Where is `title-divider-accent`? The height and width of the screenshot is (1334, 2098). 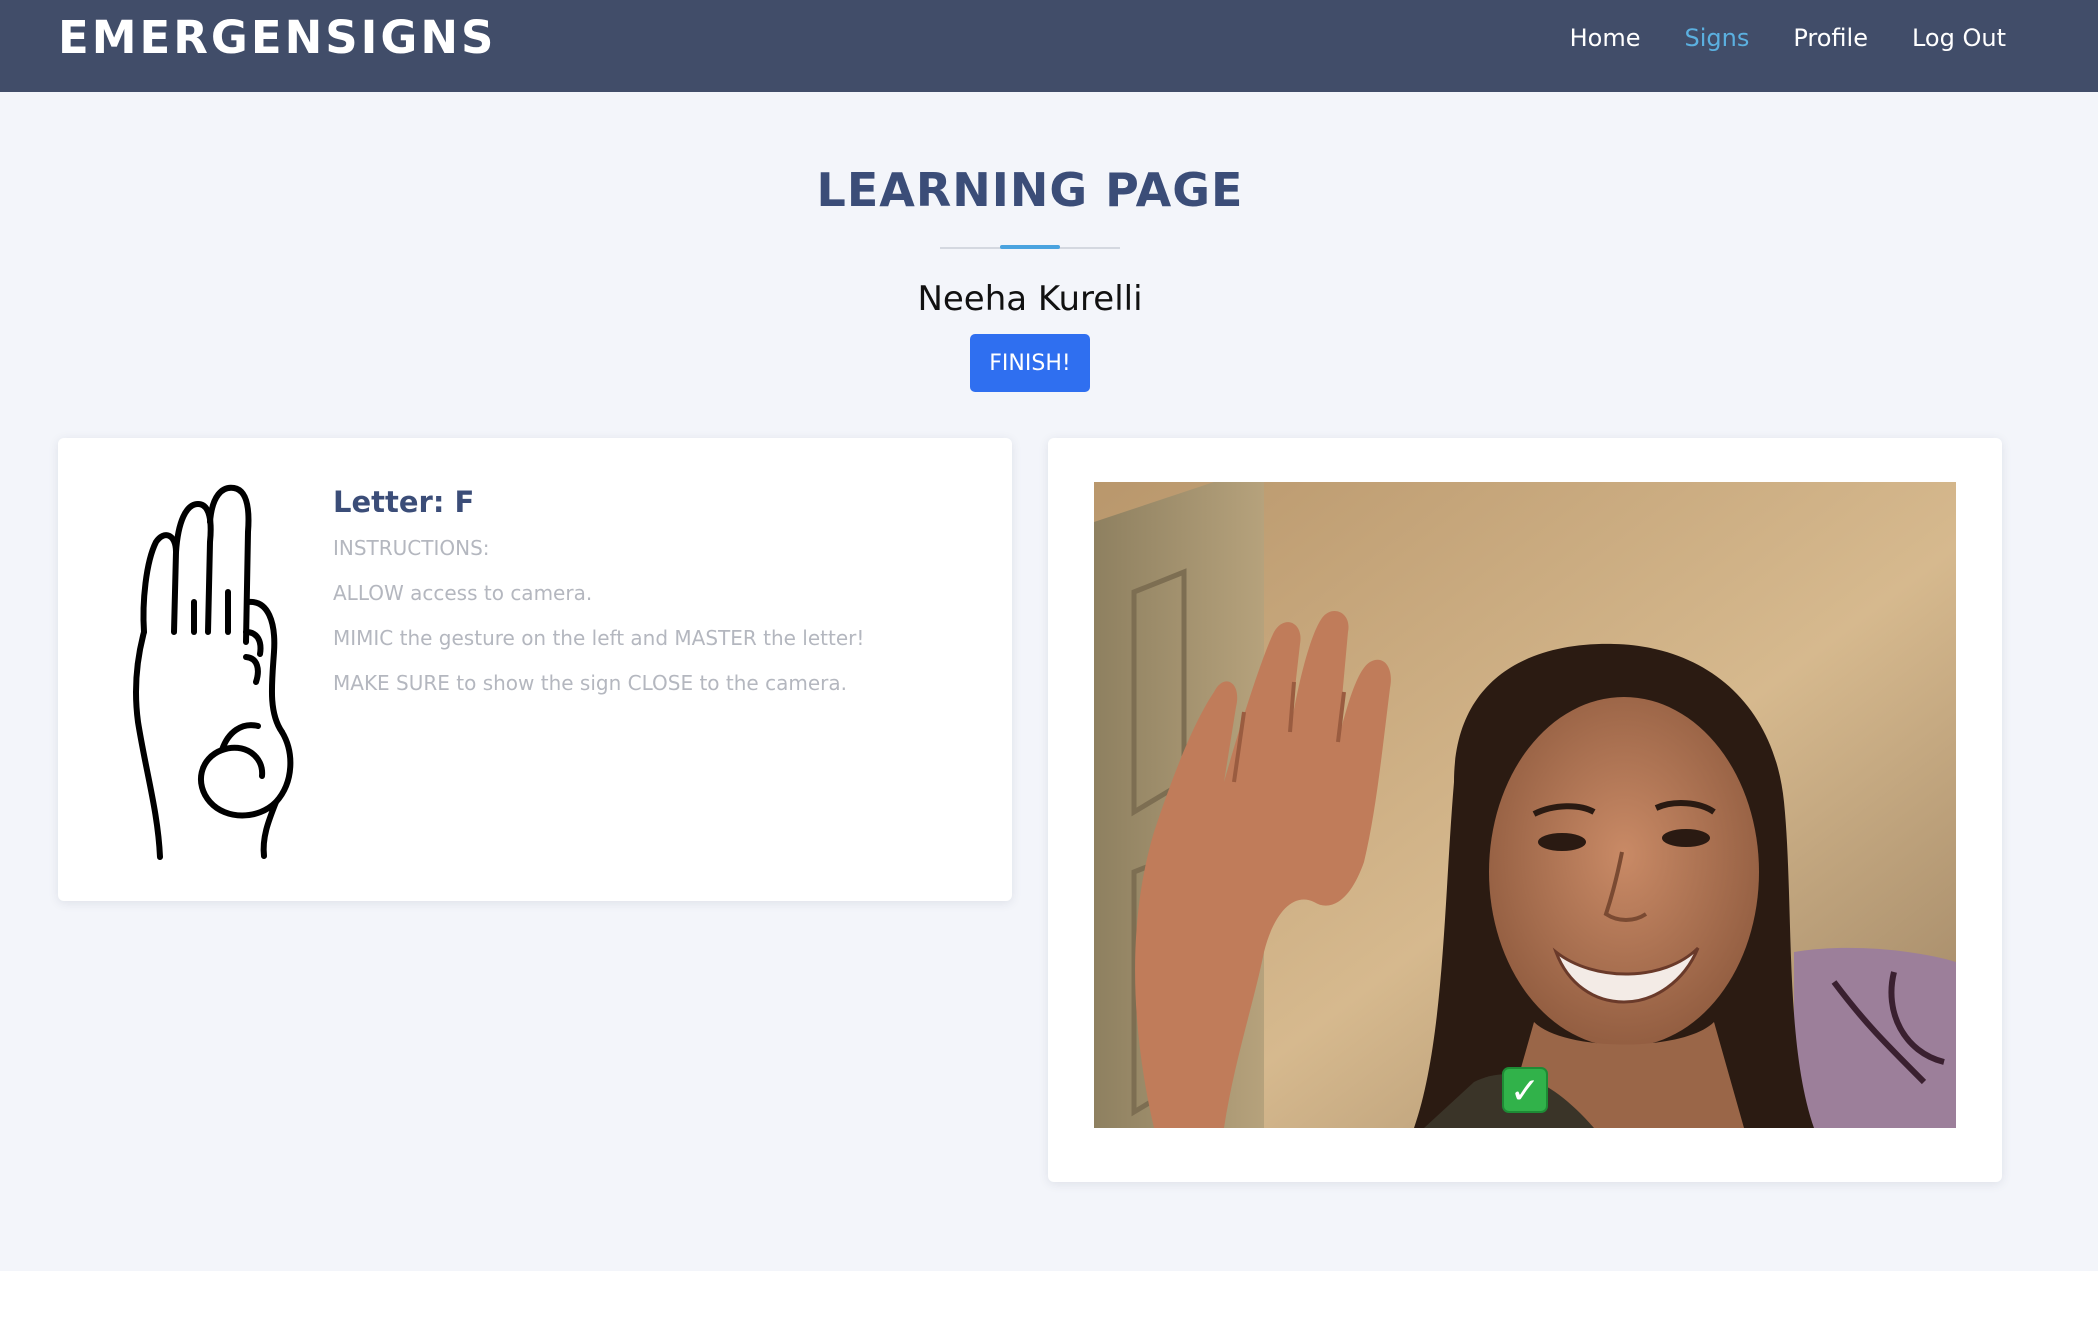
title-divider-accent is located at coordinates (1030, 247).